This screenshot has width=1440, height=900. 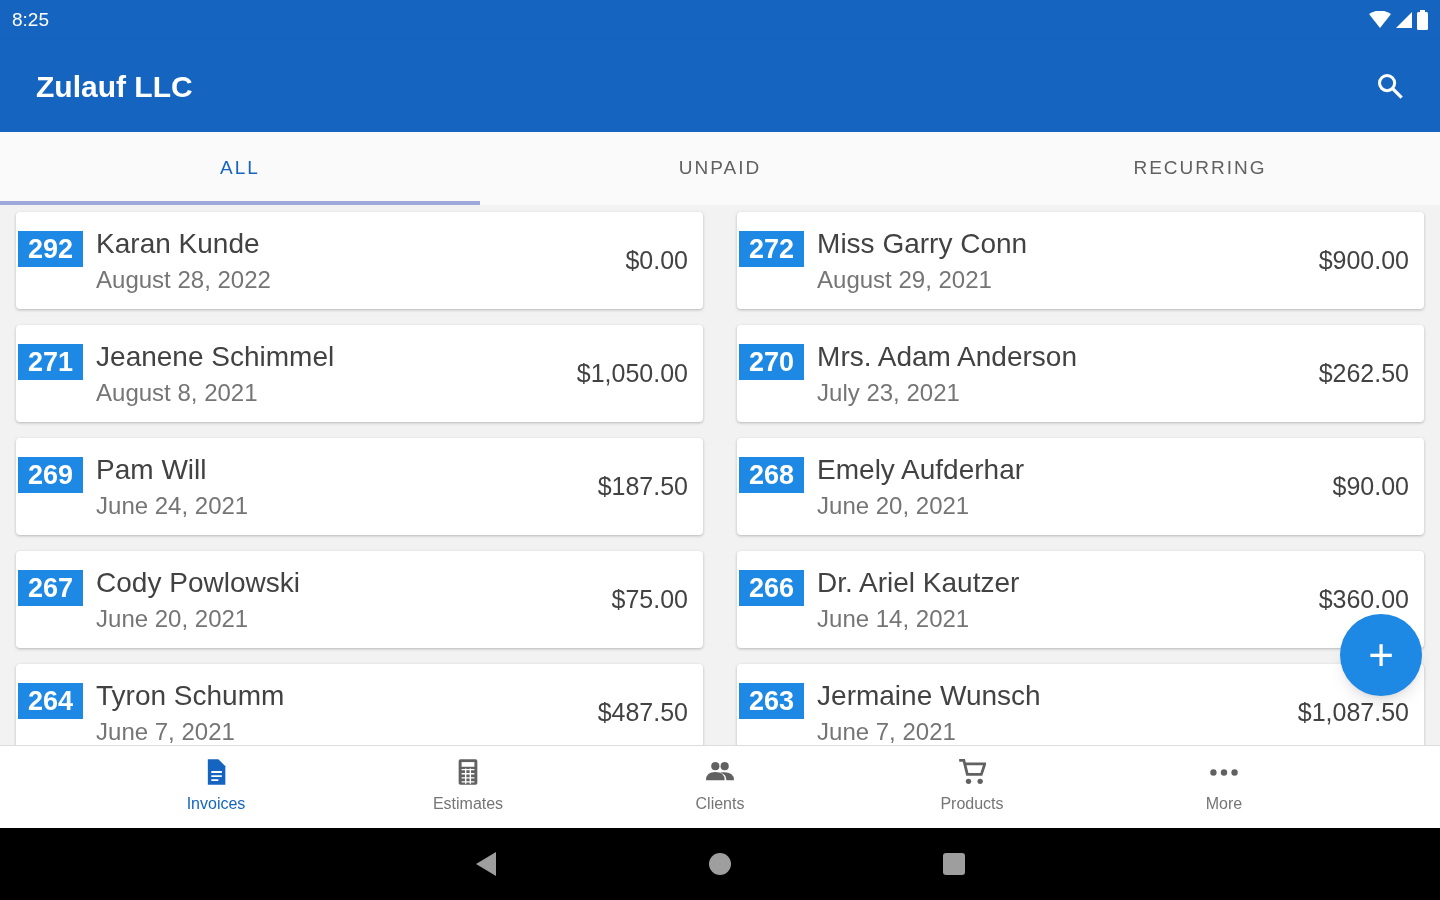 I want to click on nav-item: Clients, so click(x=720, y=787).